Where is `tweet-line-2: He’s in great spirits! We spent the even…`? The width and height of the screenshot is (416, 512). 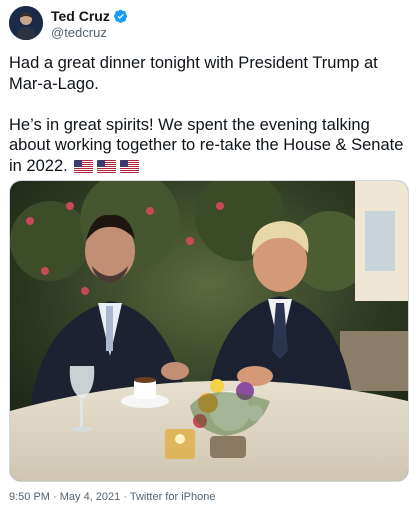
tweet-line-2: He’s in great spirits! We spent the even… is located at coordinates (206, 145).